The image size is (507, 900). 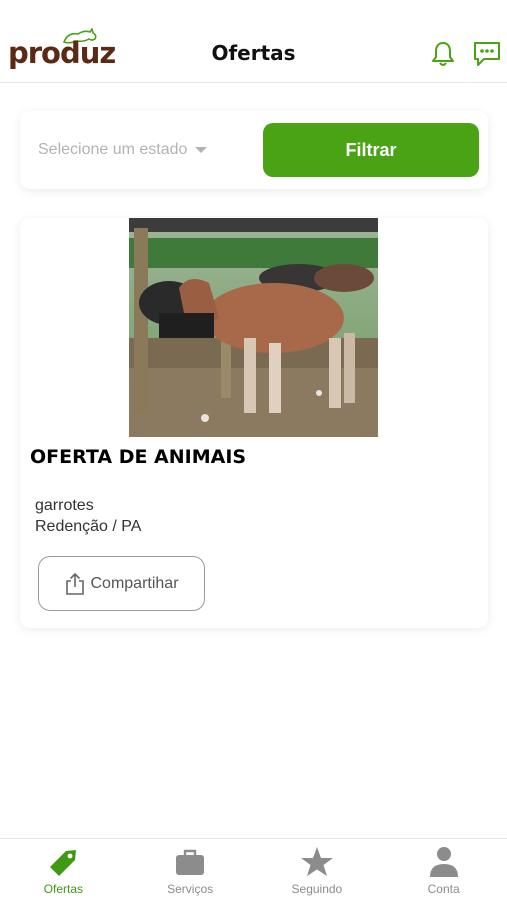 What do you see at coordinates (88, 526) in the screenshot?
I see `offer-location: Redenção / PA` at bounding box center [88, 526].